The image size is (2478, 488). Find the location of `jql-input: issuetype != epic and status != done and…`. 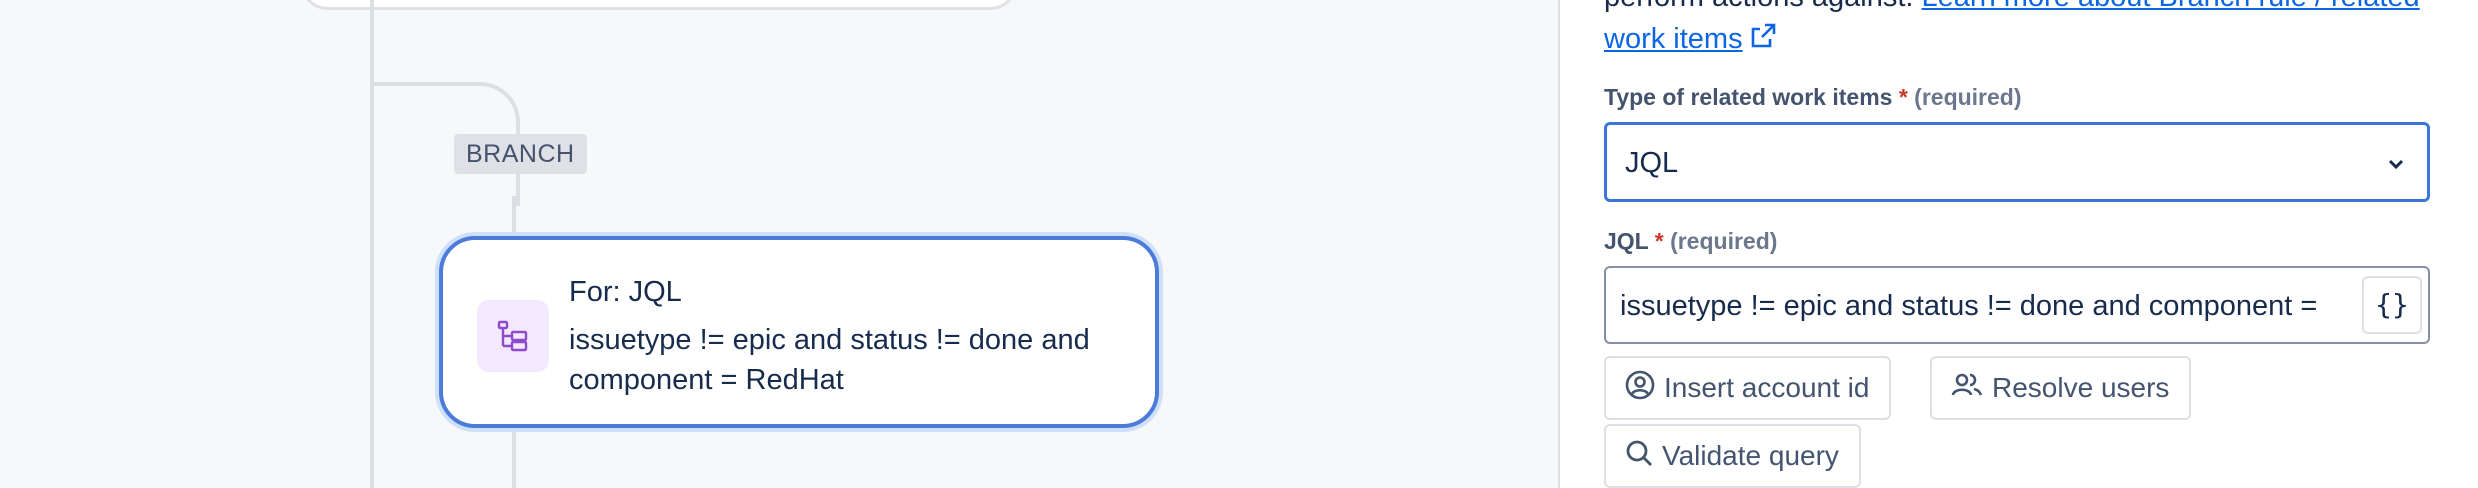

jql-input: issuetype != epic and status != done and… is located at coordinates (2017, 305).